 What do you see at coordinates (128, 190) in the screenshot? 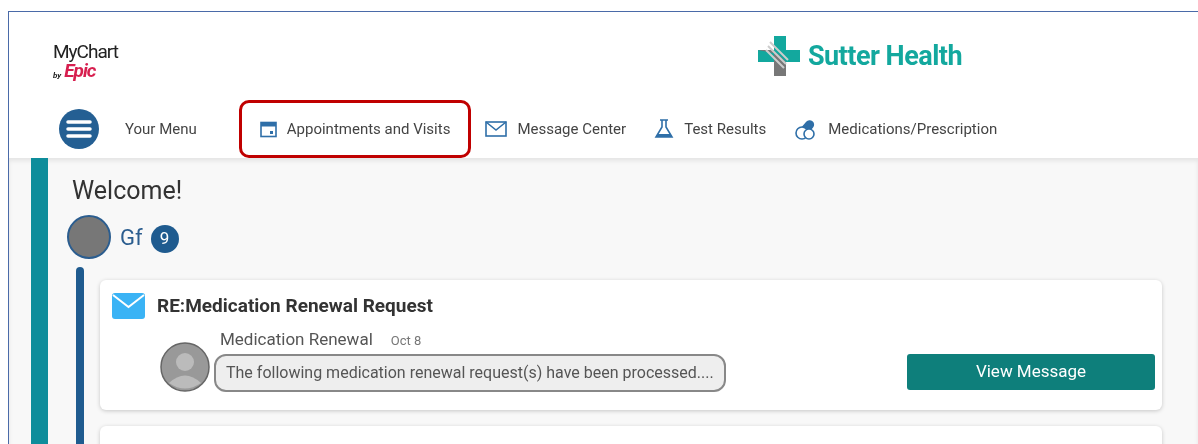
I see `welcome-title: Welcome!` at bounding box center [128, 190].